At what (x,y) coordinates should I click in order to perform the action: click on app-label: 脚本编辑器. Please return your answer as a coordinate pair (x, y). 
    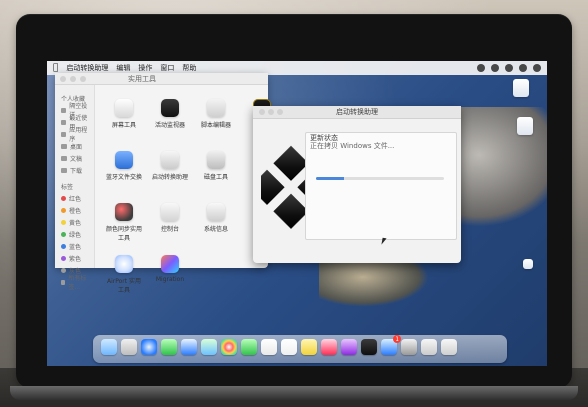
    Looking at the image, I should click on (215, 125).